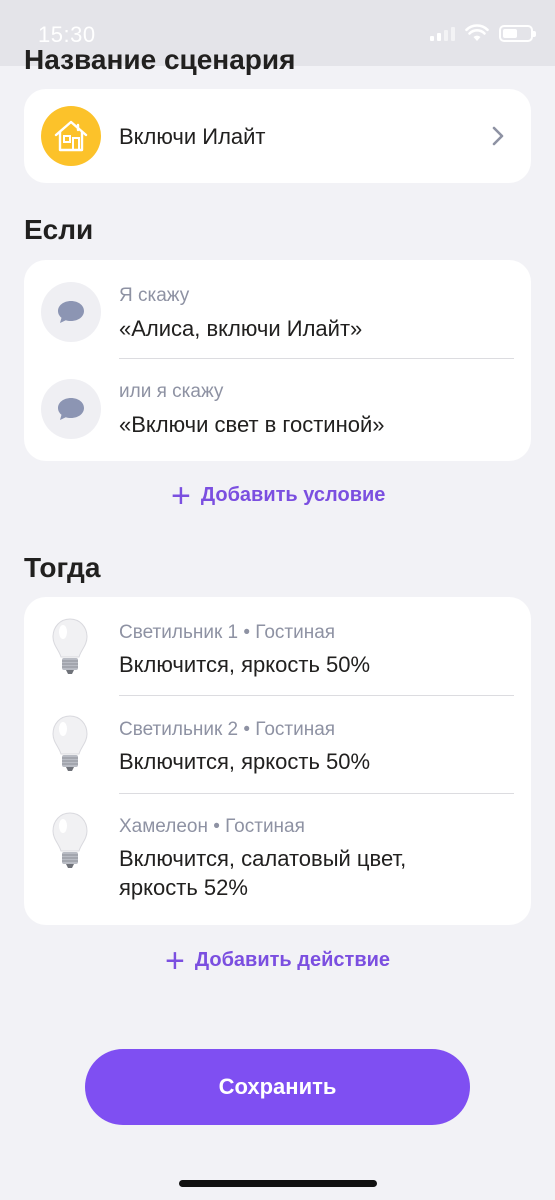 The height and width of the screenshot is (1200, 555). Describe the element at coordinates (71, 136) in the screenshot. I see `home-icon` at that location.